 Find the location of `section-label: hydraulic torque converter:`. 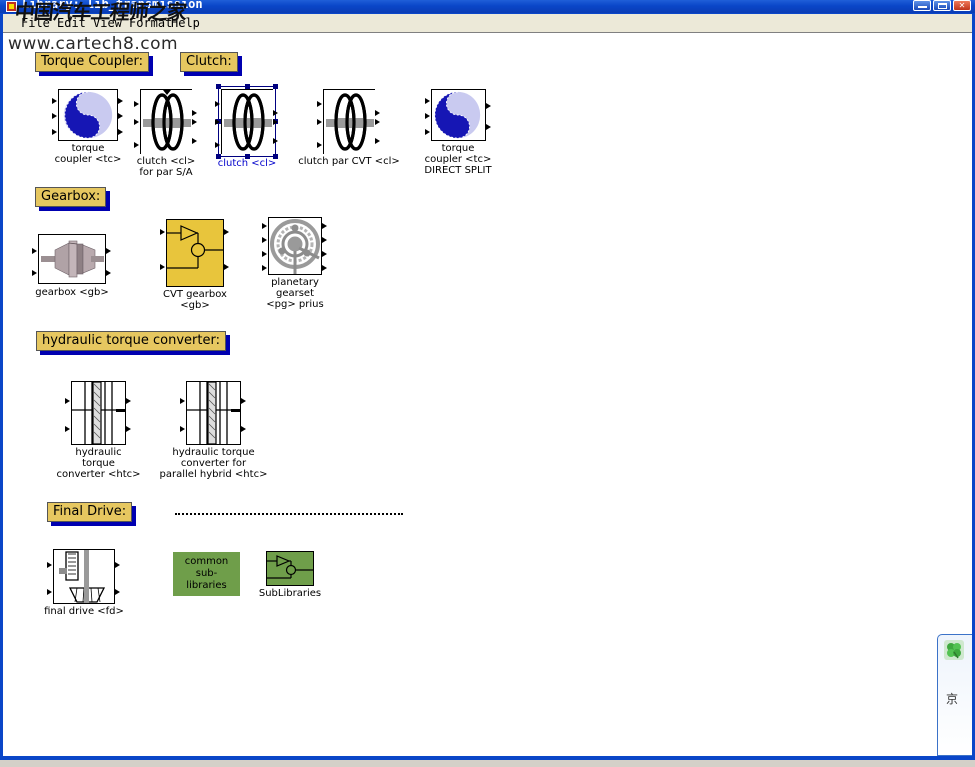

section-label: hydraulic torque converter: is located at coordinates (131, 341).